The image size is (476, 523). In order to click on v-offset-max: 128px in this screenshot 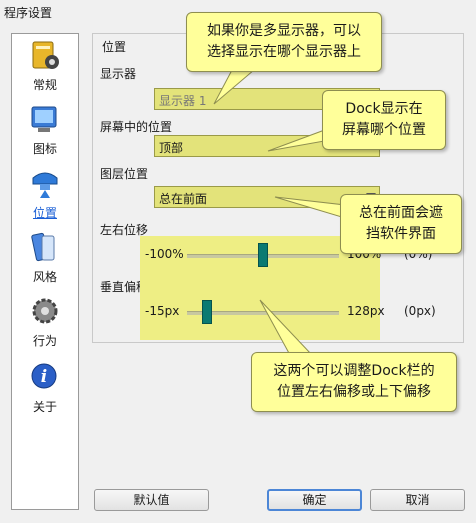, I will do `click(366, 311)`.